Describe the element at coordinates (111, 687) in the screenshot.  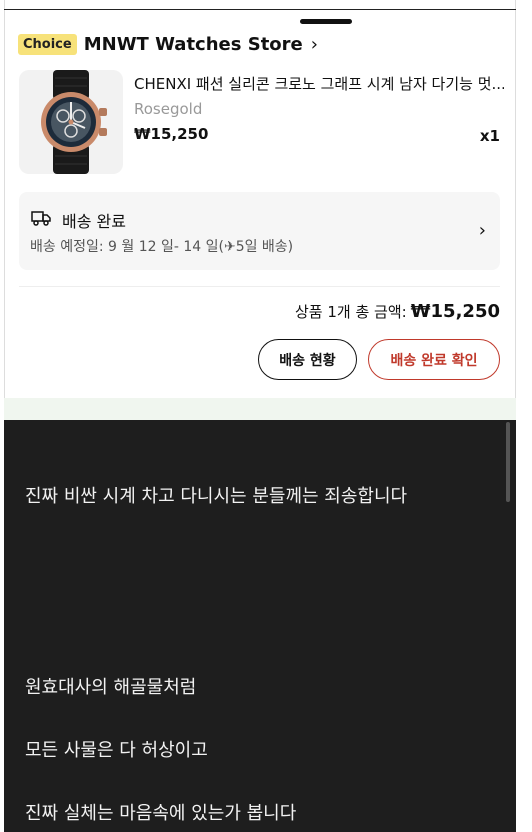
I see `caption-line: 원효대사의 해골물처럼` at that location.